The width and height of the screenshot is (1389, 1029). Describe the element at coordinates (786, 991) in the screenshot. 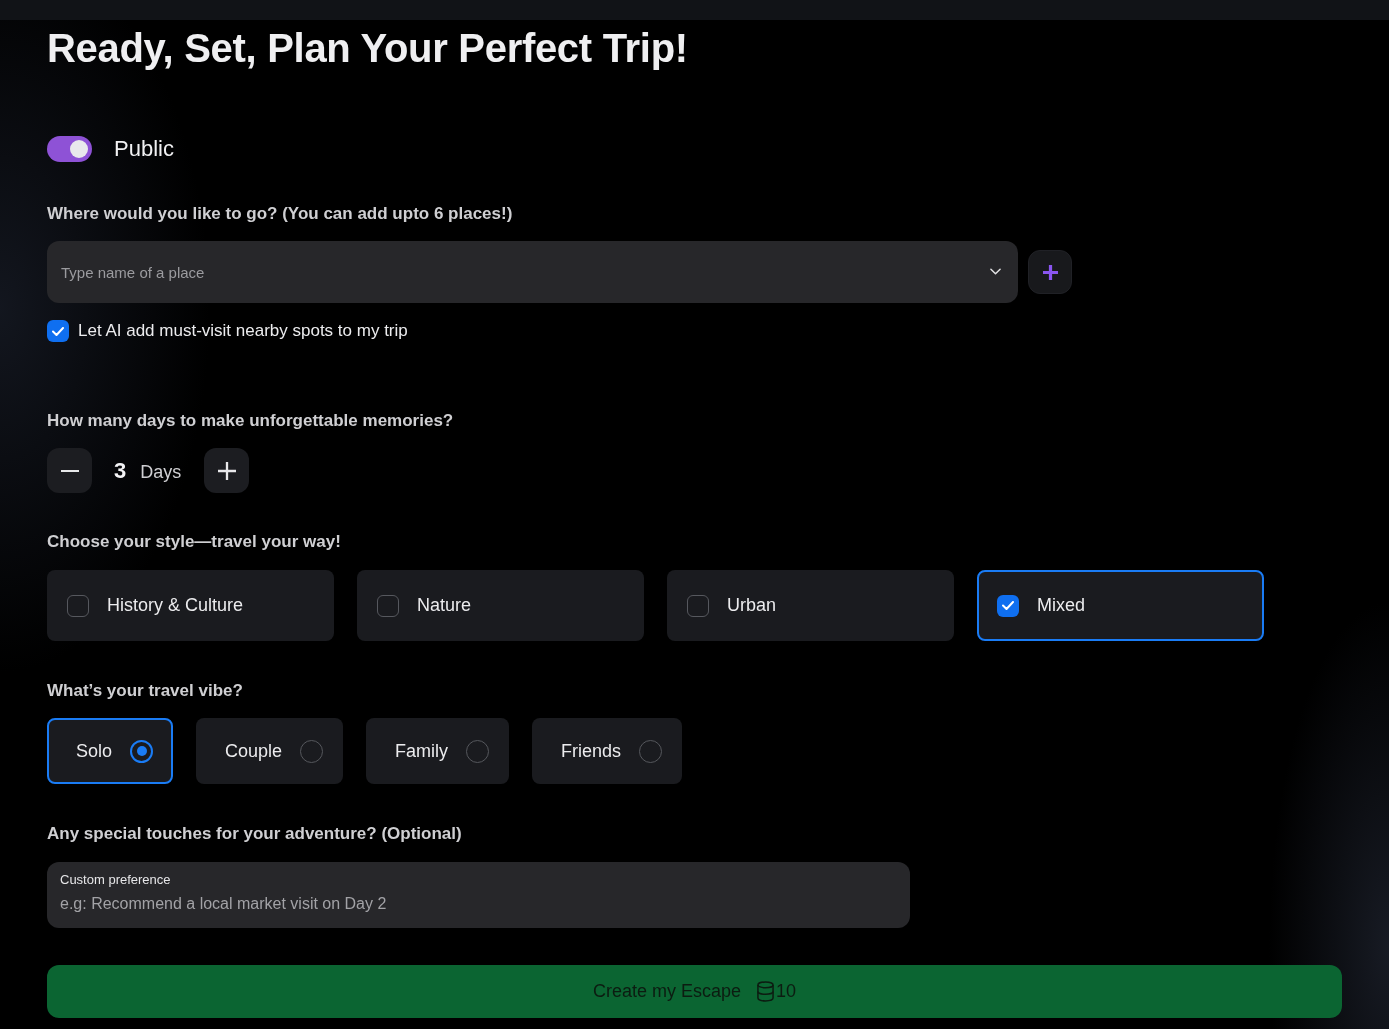

I see `credit-cost: 10` at that location.